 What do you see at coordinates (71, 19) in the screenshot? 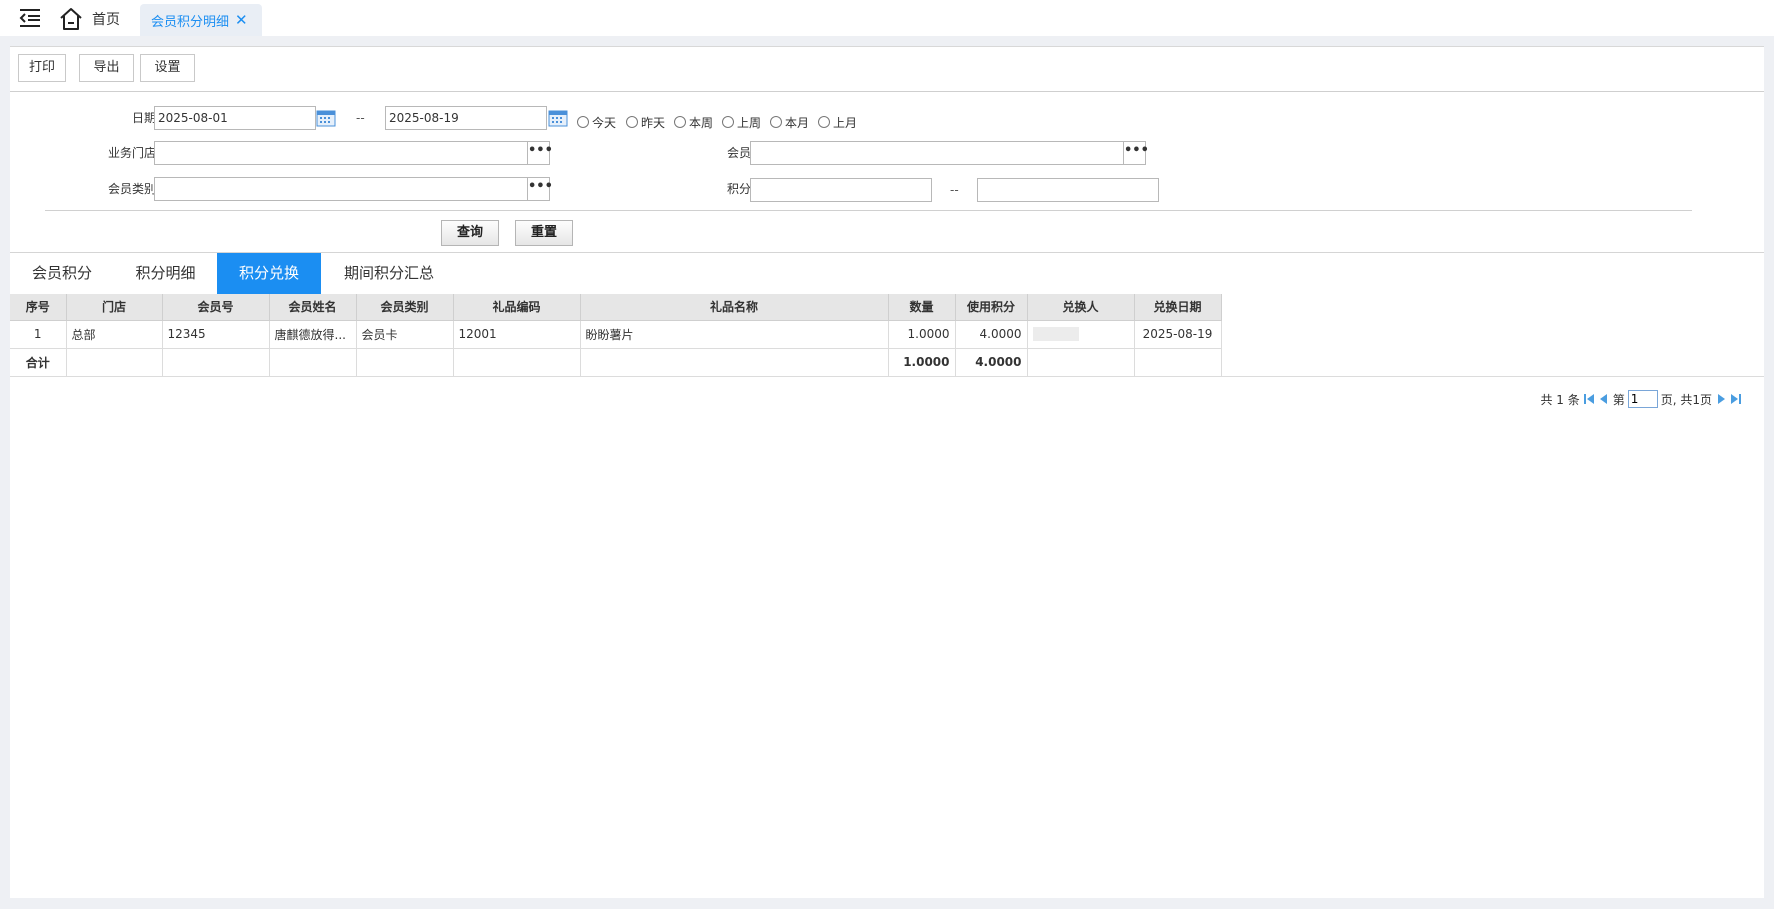
I see `home-icon` at bounding box center [71, 19].